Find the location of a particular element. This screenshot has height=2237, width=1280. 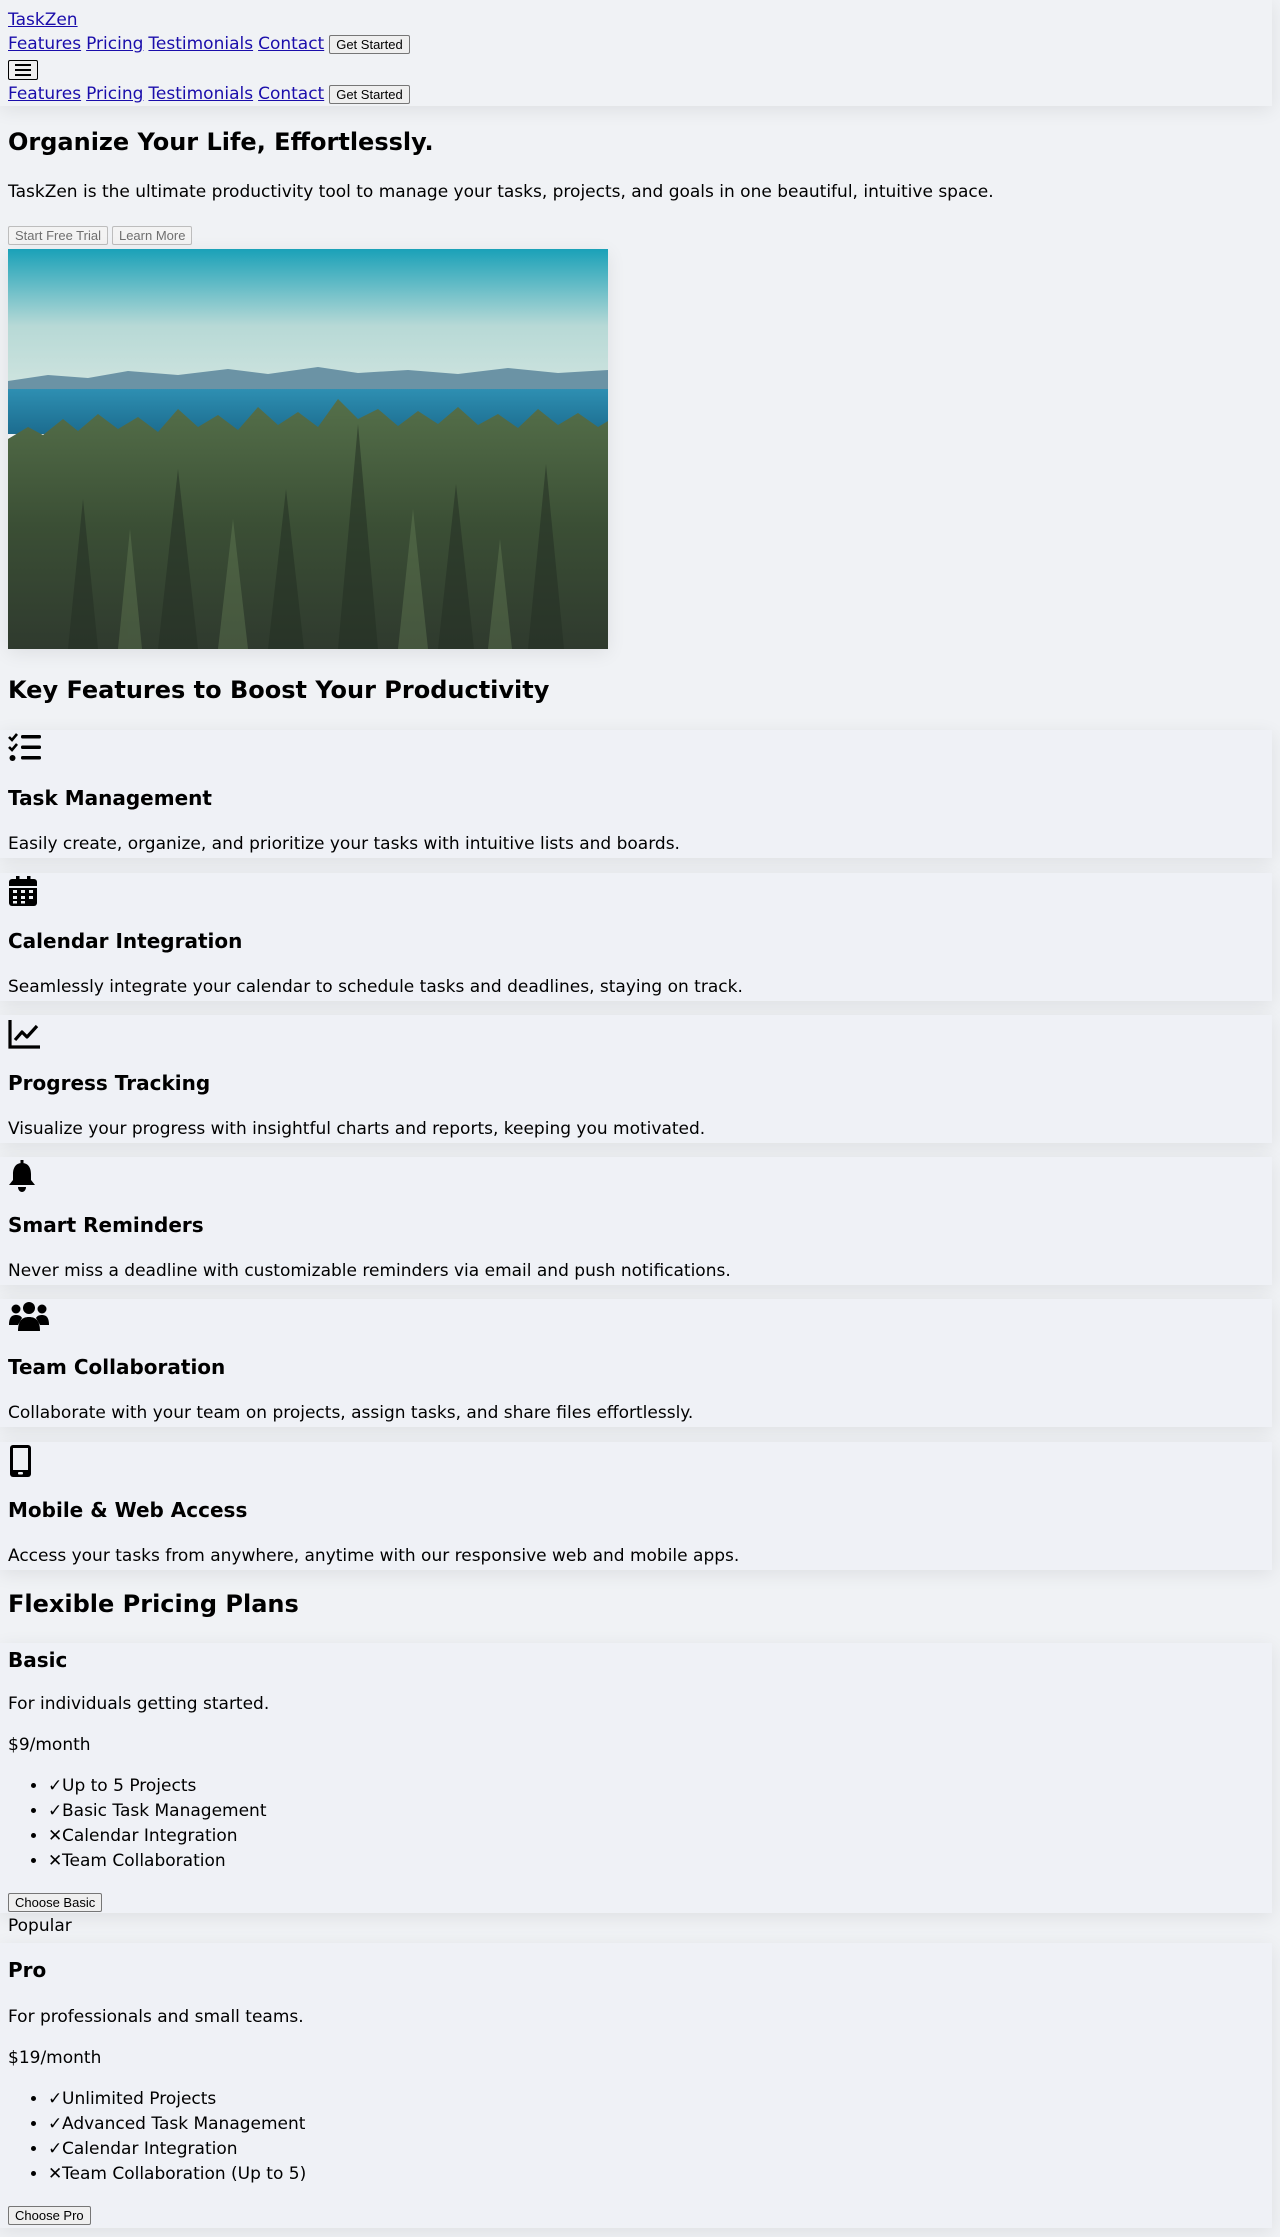

plan-feature-included: ✓Advanced Task Management is located at coordinates (177, 2124).